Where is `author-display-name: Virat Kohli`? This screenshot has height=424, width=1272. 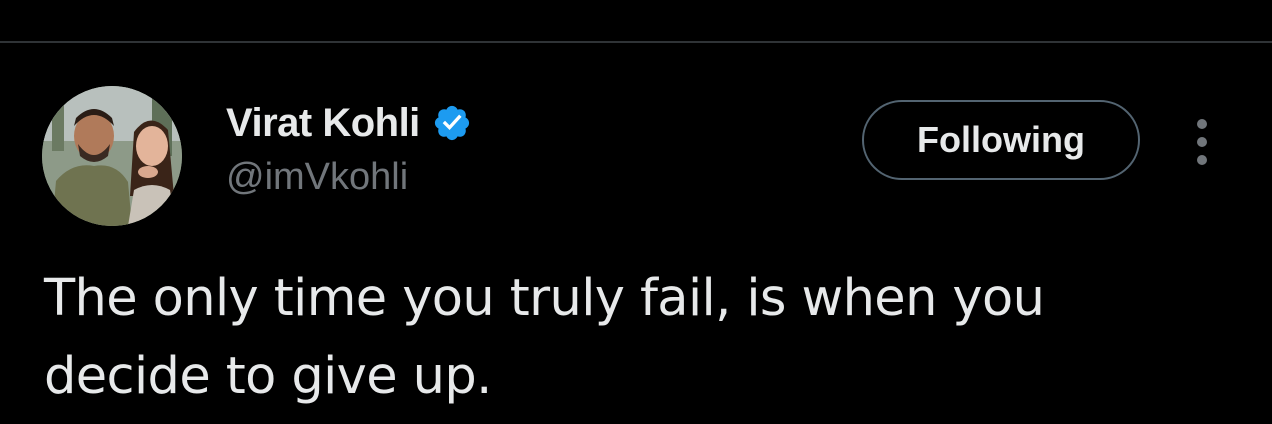 author-display-name: Virat Kohli is located at coordinates (323, 123).